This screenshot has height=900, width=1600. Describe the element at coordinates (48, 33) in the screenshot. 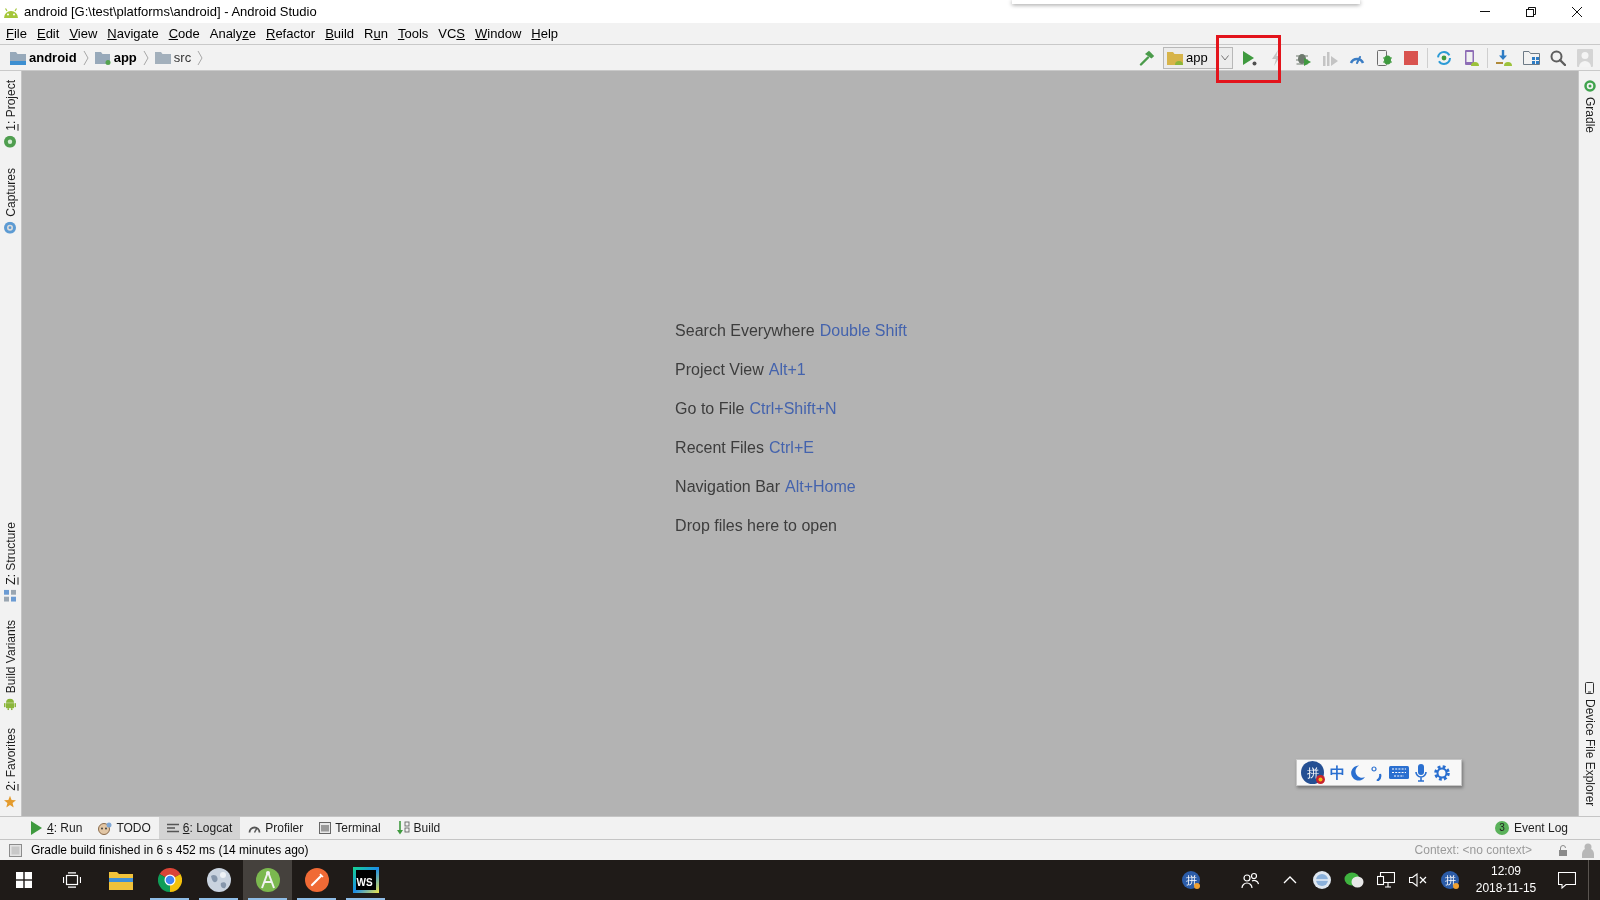

I see `menu-item: Edit` at that location.